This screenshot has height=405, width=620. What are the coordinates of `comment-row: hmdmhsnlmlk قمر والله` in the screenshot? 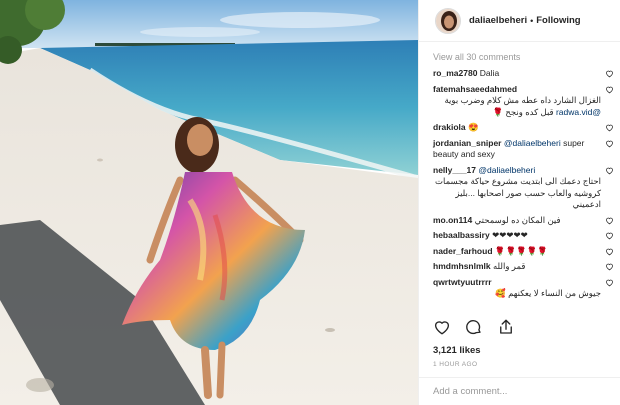 It's located at (524, 267).